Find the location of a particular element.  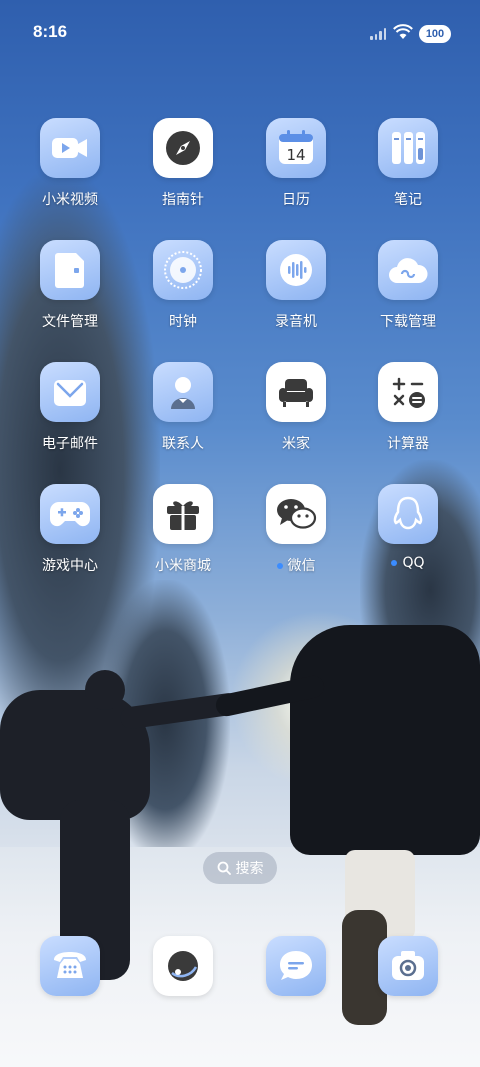

app-label: 微信 is located at coordinates (296, 565).